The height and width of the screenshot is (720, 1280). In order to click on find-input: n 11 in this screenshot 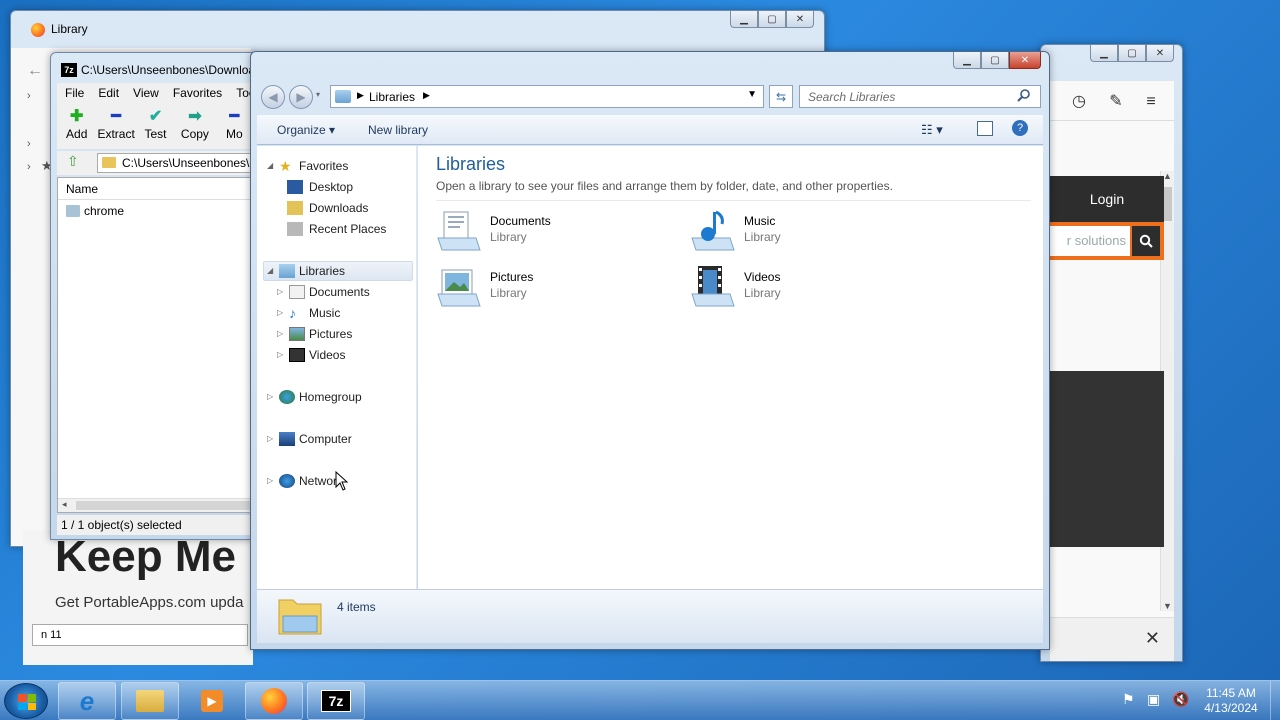, I will do `click(140, 635)`.